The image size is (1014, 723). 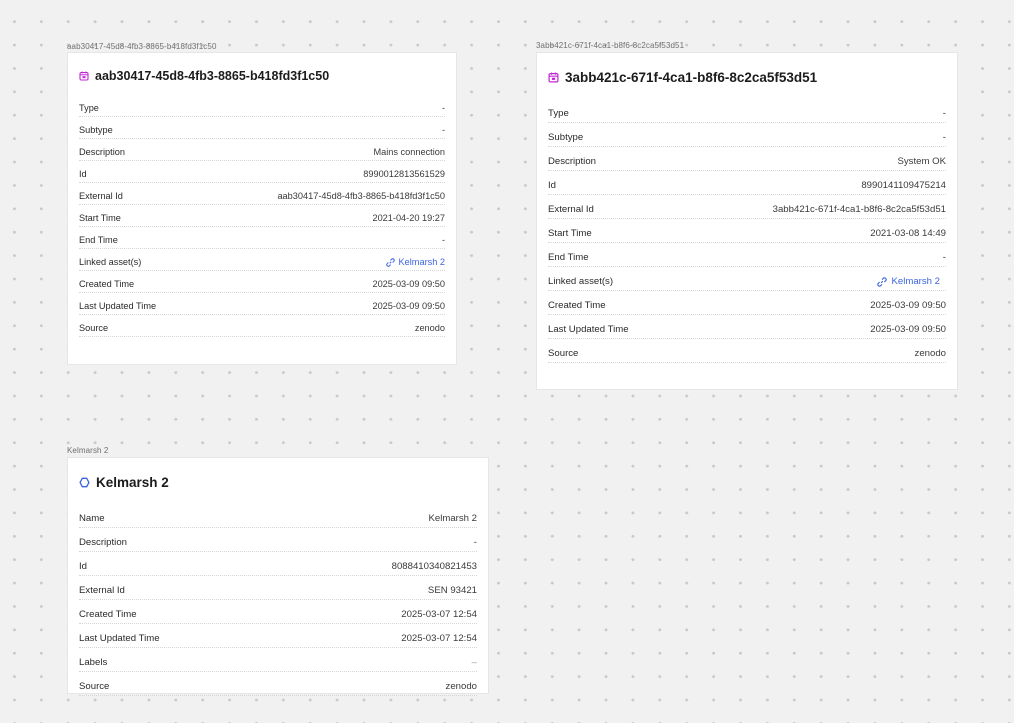 What do you see at coordinates (278, 482) in the screenshot?
I see `card-header: Kelmarsh 2` at bounding box center [278, 482].